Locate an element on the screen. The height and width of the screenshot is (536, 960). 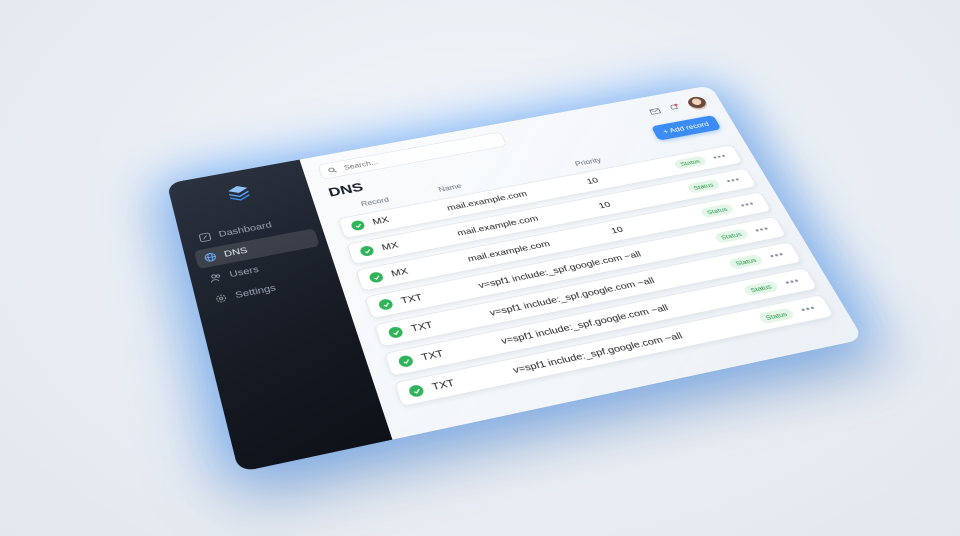
sidebar-item-label: DNS is located at coordinates (236, 252).